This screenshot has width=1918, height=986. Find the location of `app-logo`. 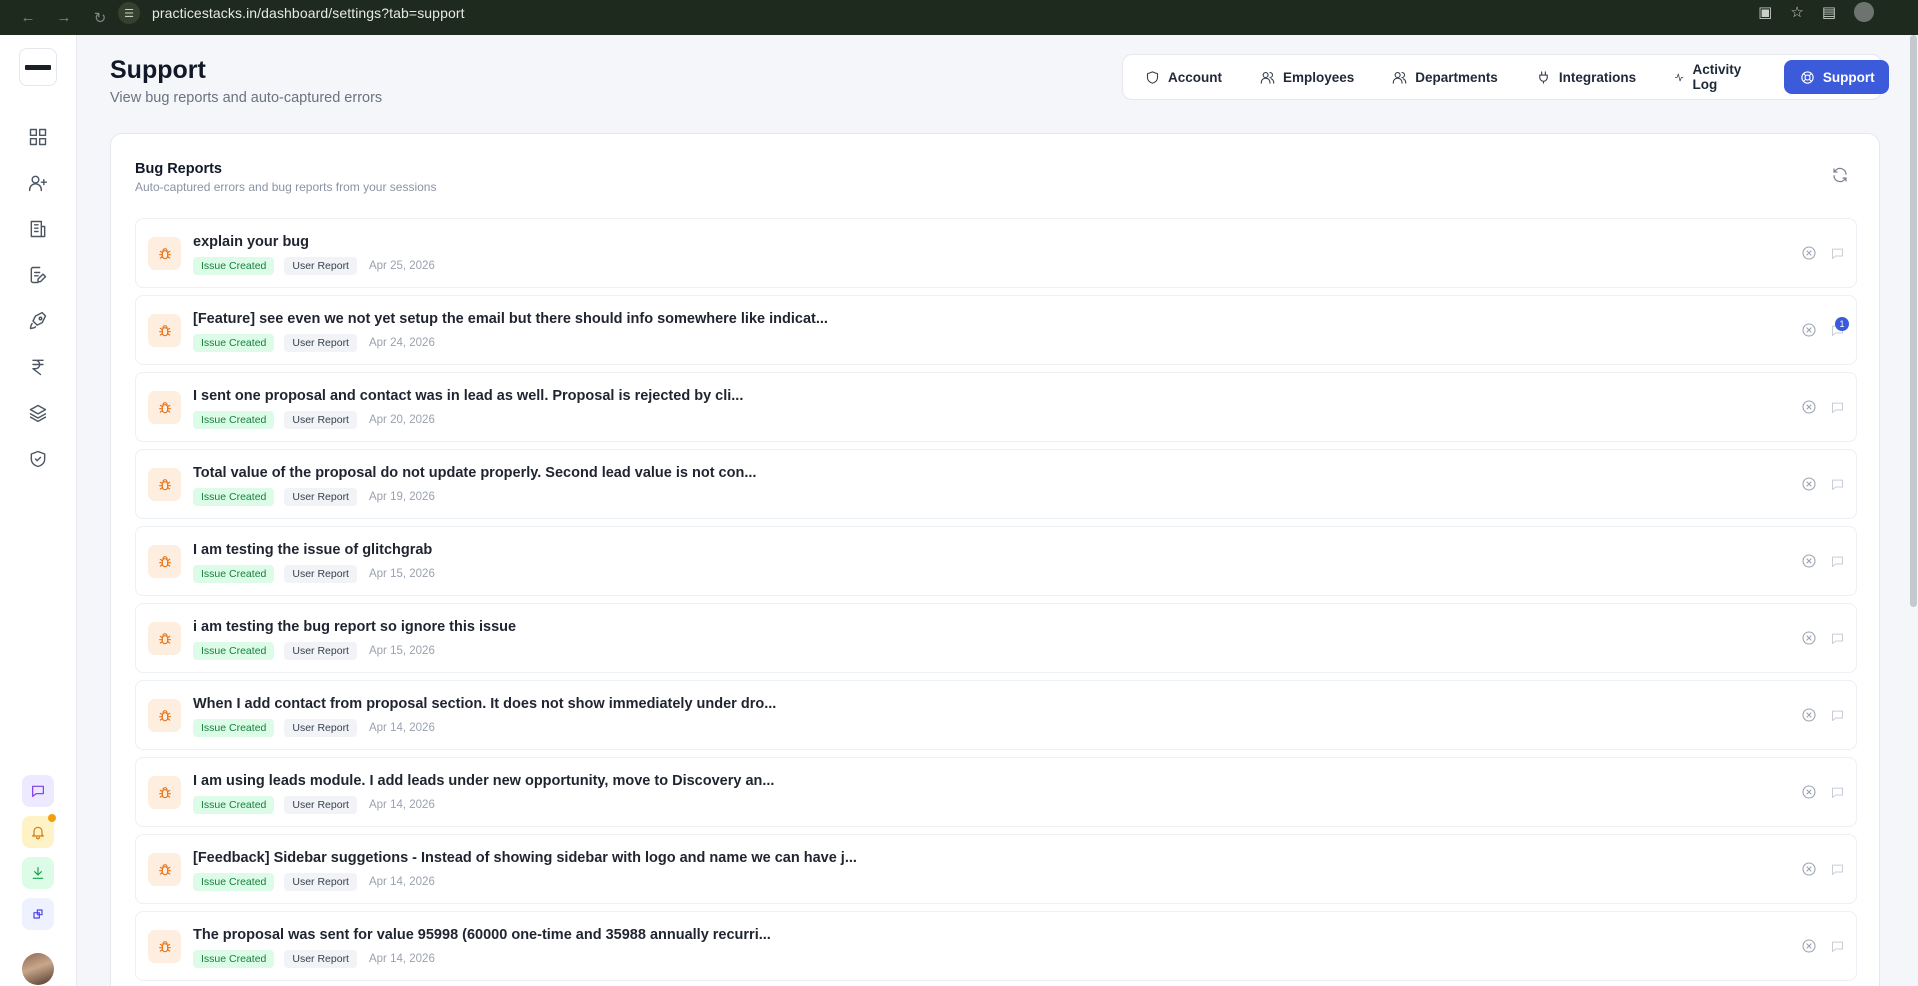

app-logo is located at coordinates (38, 67).